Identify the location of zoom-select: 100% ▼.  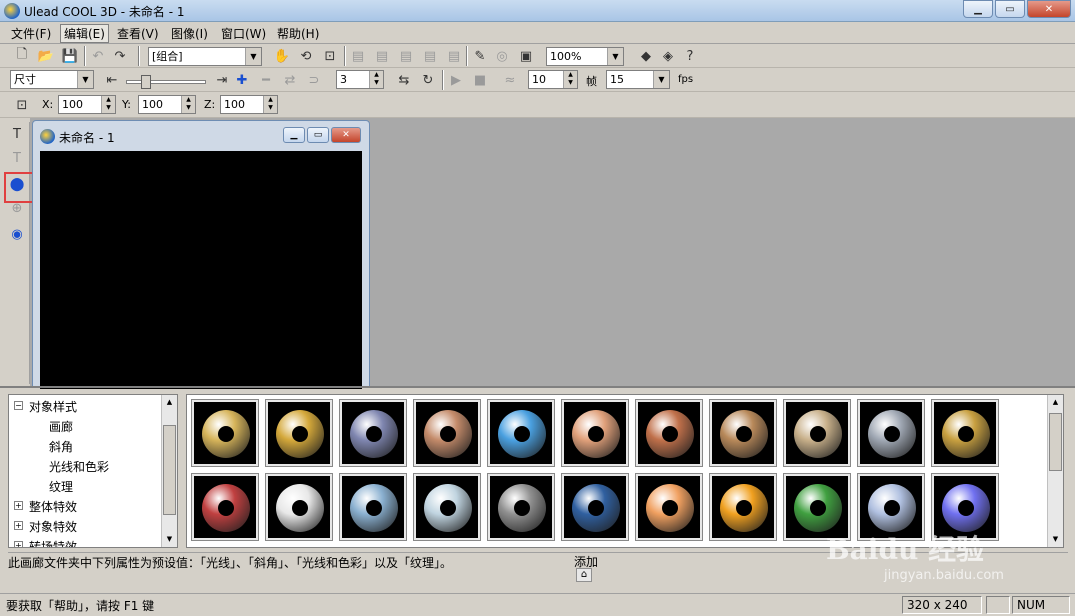
(585, 56).